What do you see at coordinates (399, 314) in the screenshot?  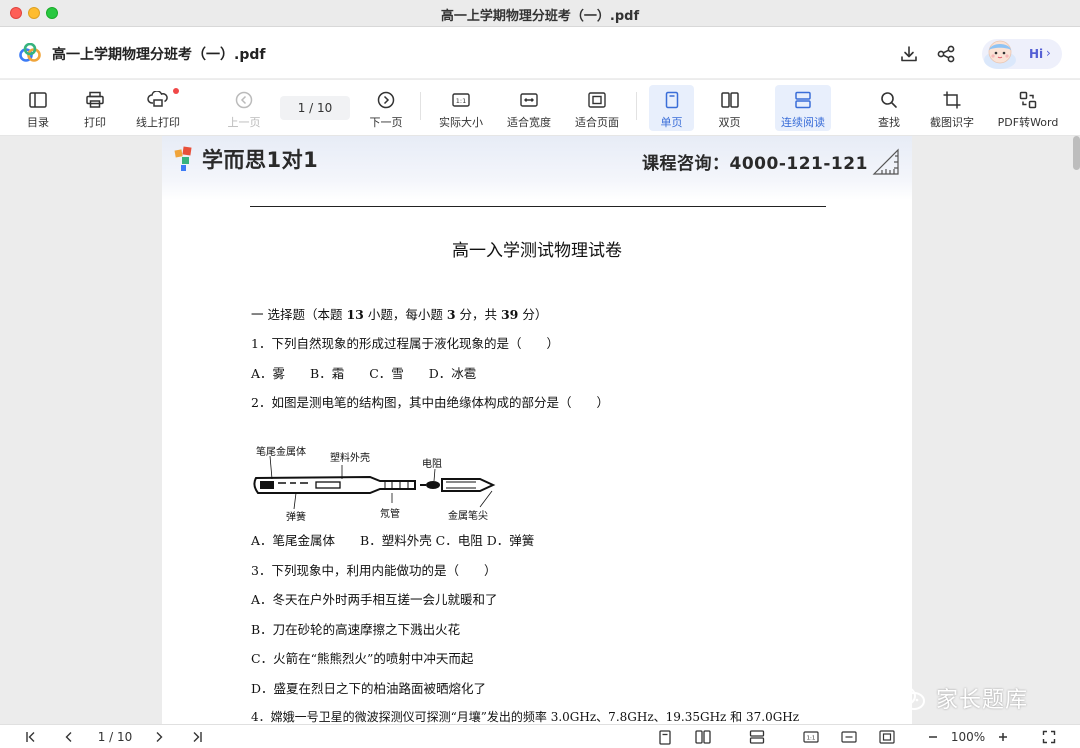 I see `section-heading: 一 选择题（本题 13 小题，每小题 3 分，共 39 分）` at bounding box center [399, 314].